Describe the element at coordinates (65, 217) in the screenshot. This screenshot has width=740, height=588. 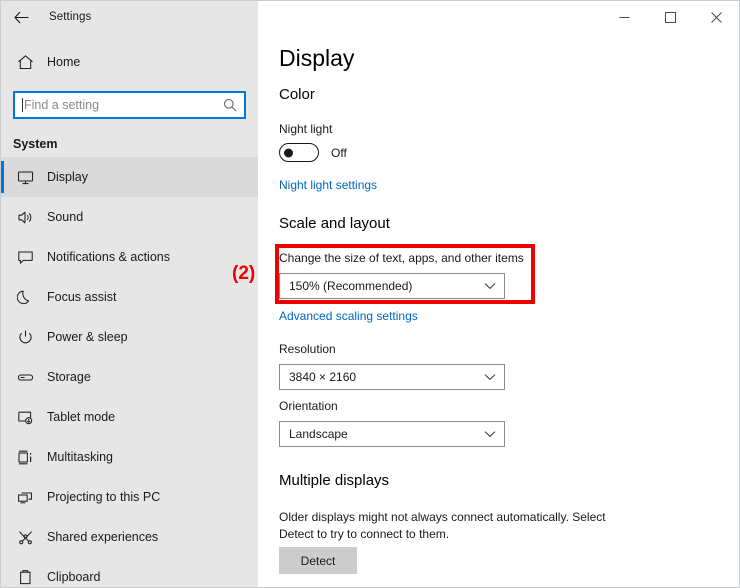
I see `sidebar-item-label: Sound` at that location.